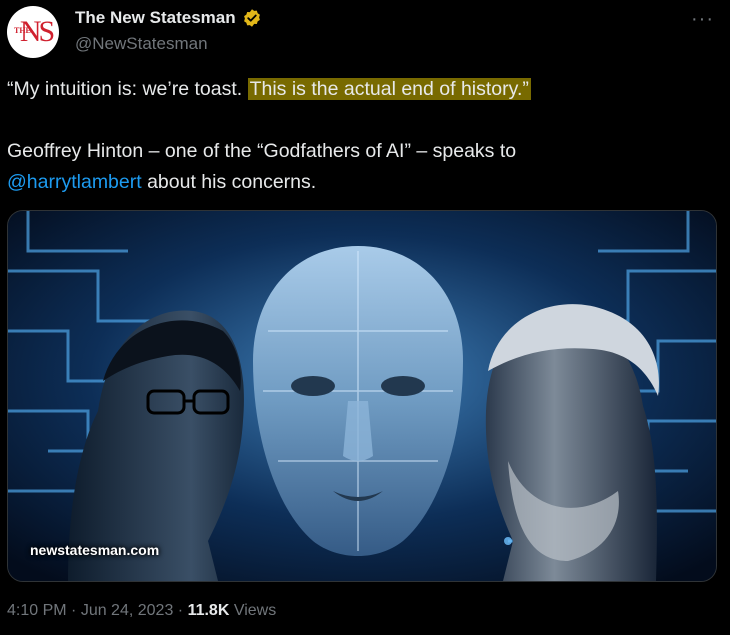 This screenshot has width=730, height=635. I want to click on name-row: The New Statesman, so click(168, 18).